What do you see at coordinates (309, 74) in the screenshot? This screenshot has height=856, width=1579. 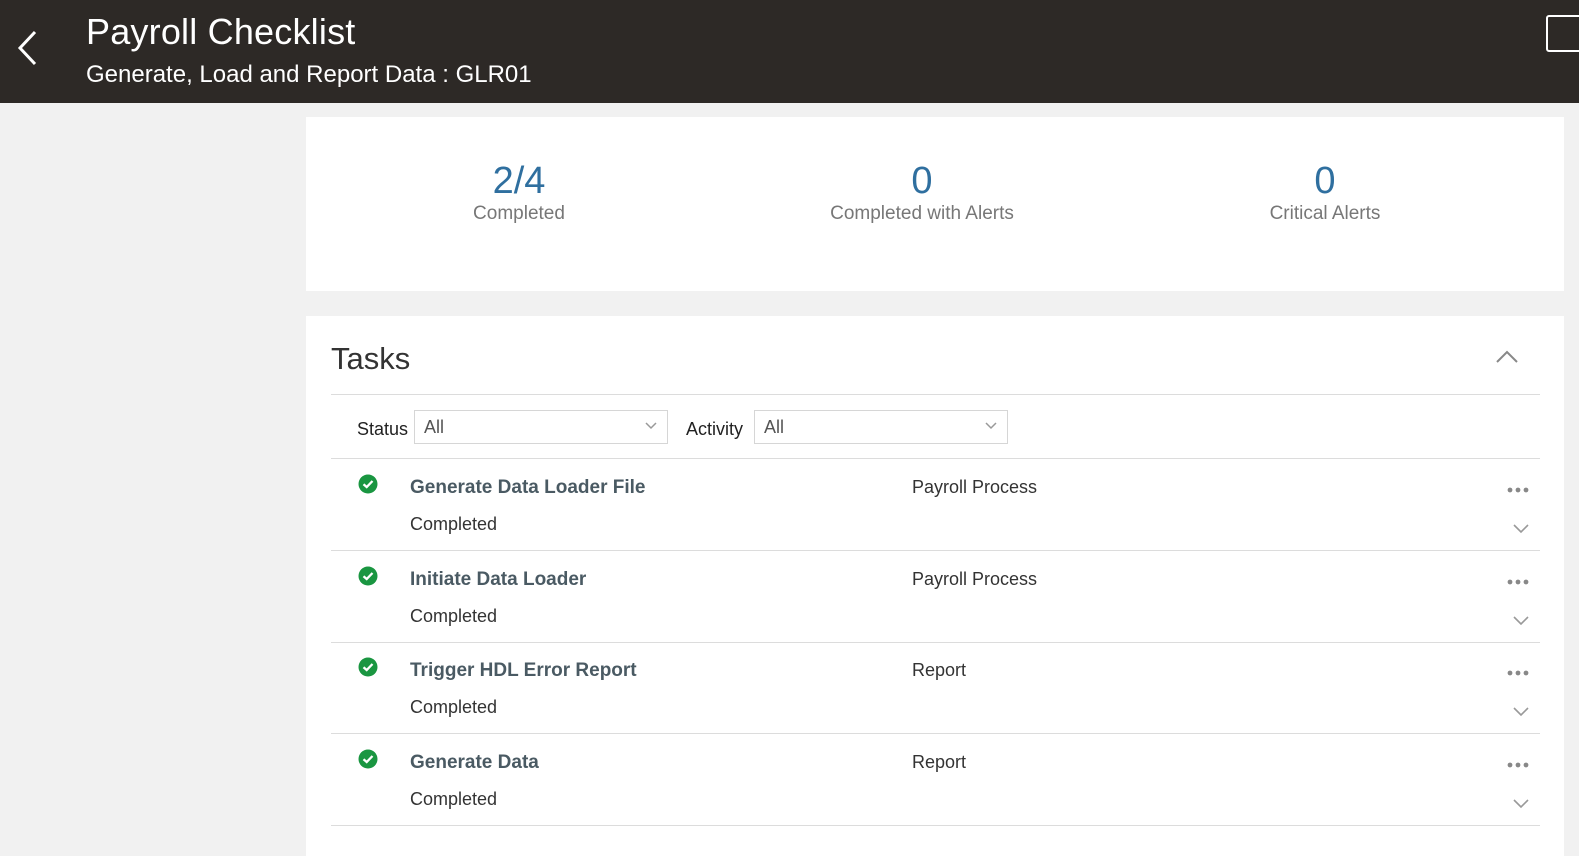 I see `page-subtitle: Generate, Load and Report Data : GLR01` at bounding box center [309, 74].